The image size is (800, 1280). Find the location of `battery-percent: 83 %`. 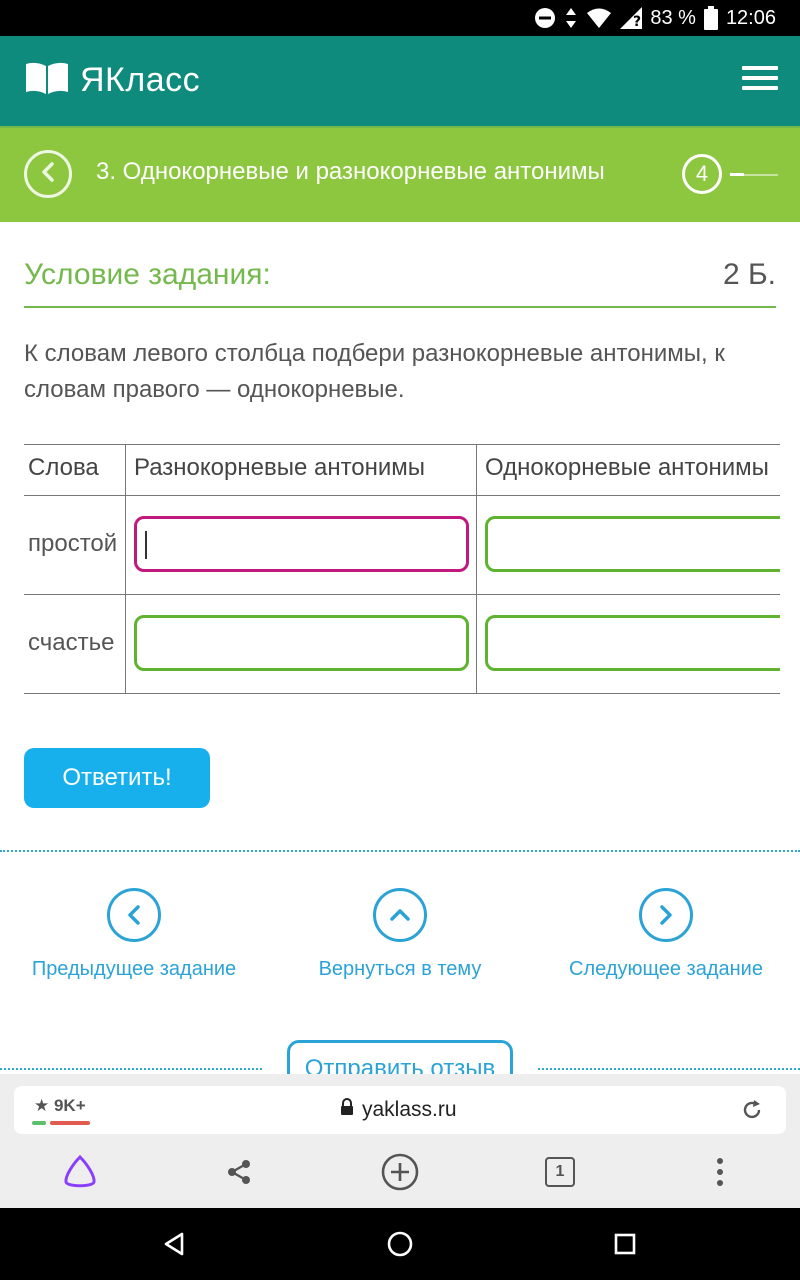

battery-percent: 83 % is located at coordinates (673, 17).